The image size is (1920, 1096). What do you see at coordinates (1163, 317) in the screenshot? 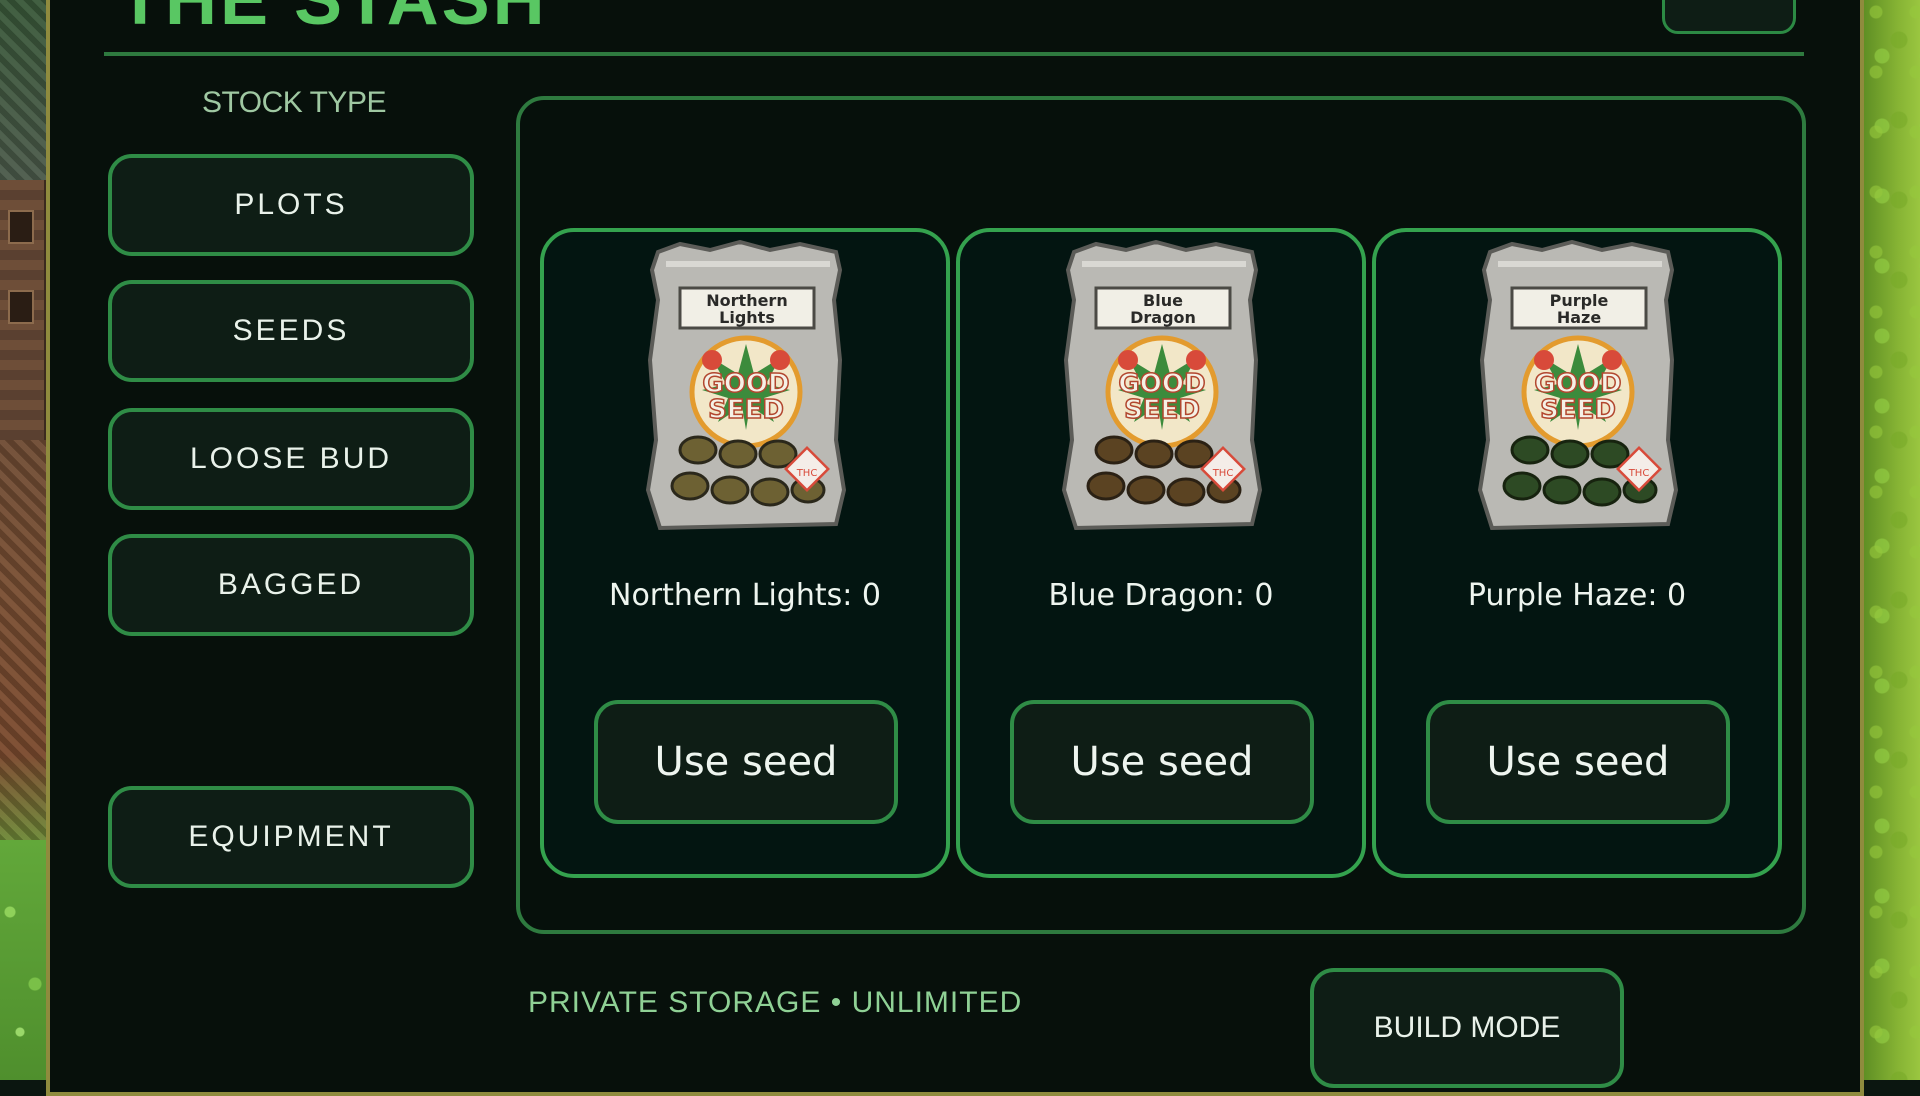
I see `bag-label-line2: Dragon` at bounding box center [1163, 317].